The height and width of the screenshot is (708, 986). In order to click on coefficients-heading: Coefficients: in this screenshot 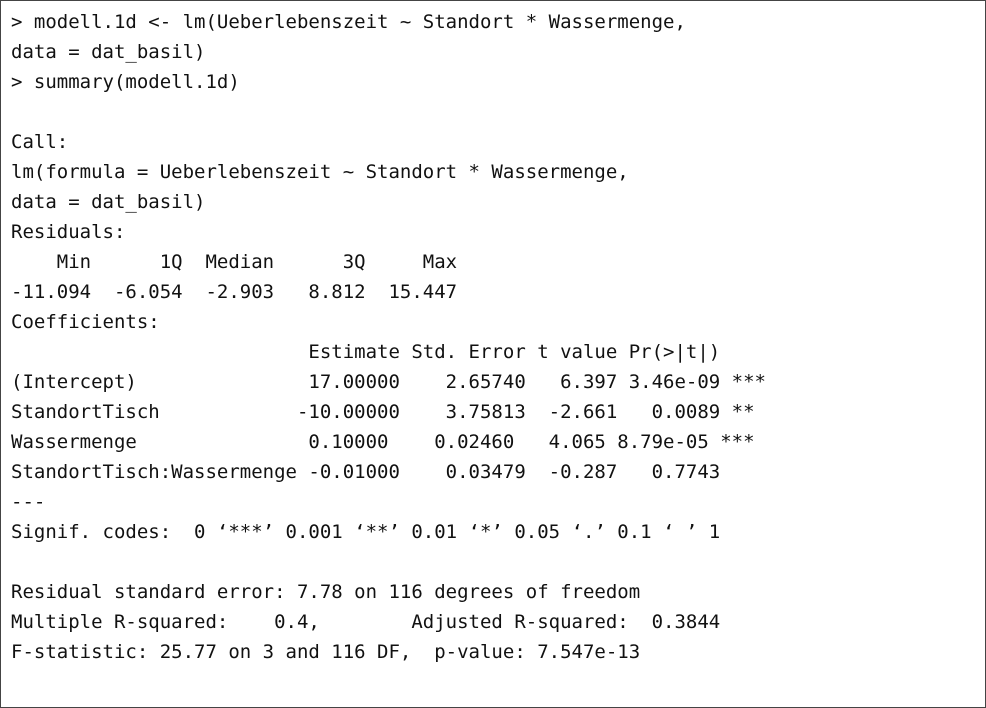, I will do `click(85, 322)`.